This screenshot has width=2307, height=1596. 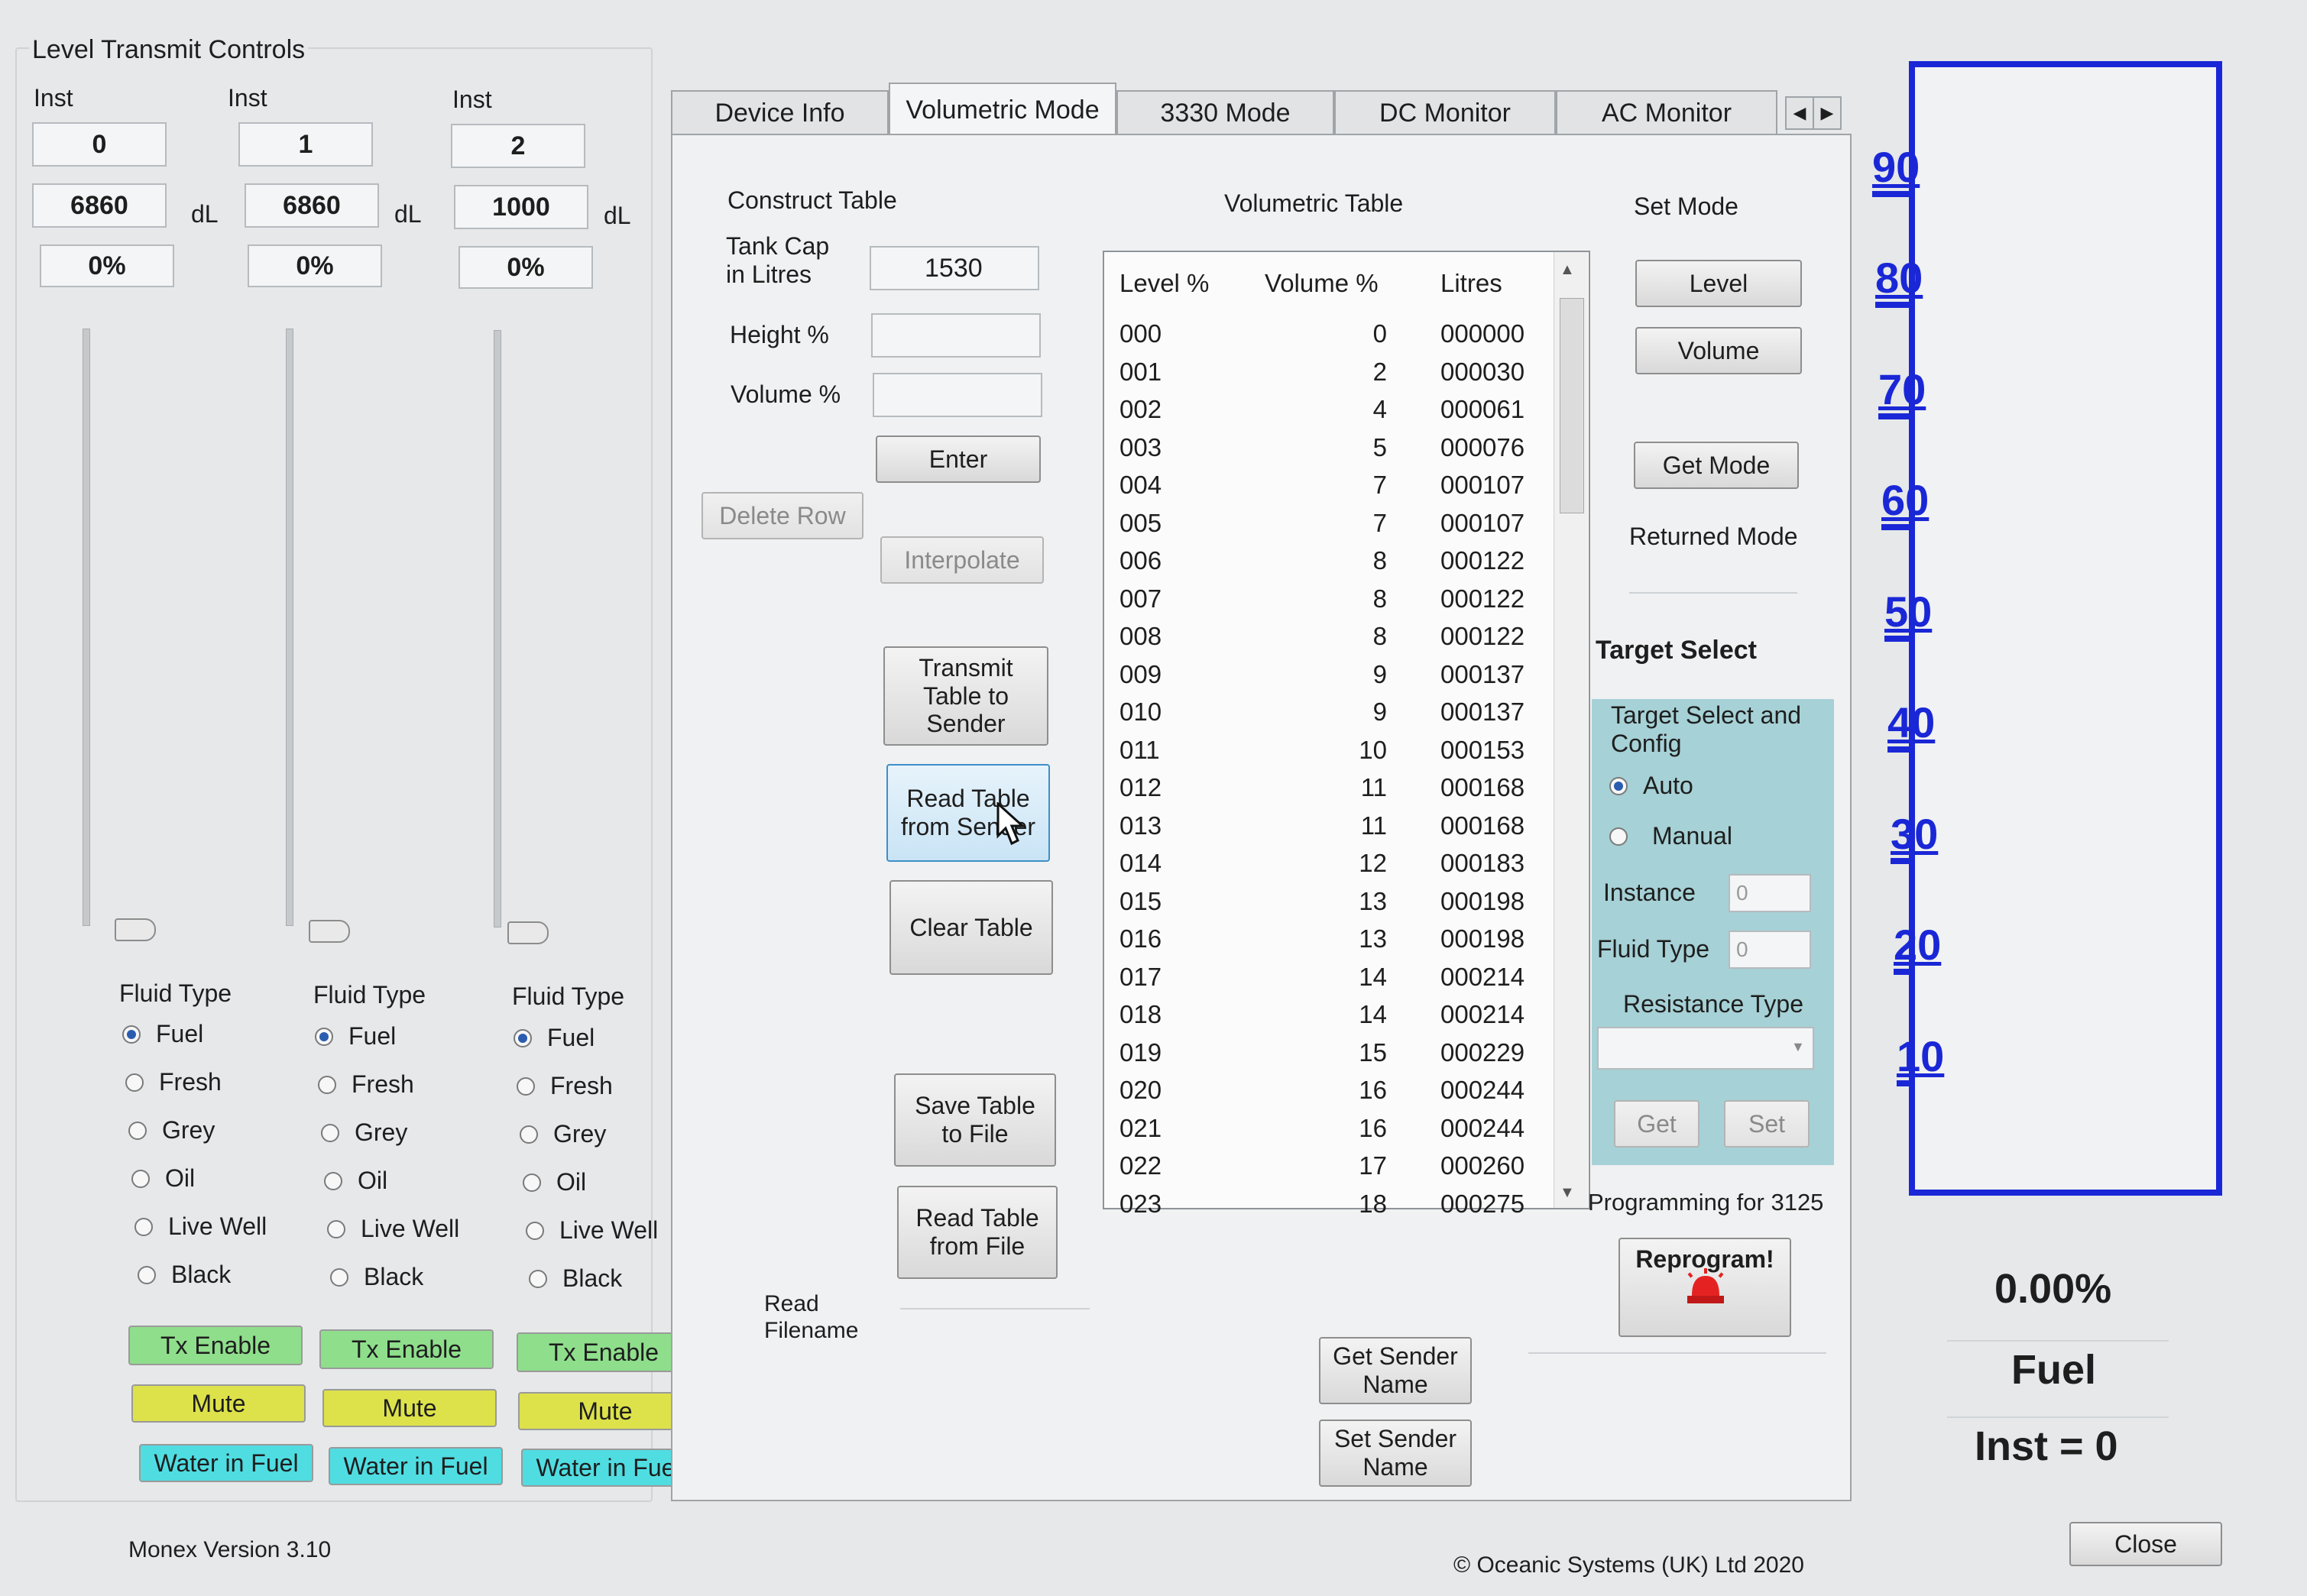 What do you see at coordinates (957, 395) in the screenshot?
I see `volume-input` at bounding box center [957, 395].